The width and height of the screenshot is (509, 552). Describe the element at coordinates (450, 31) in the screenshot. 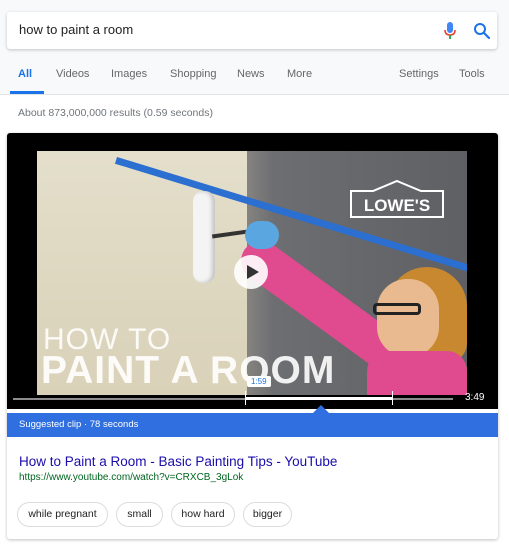

I see `microphone-icon` at that location.